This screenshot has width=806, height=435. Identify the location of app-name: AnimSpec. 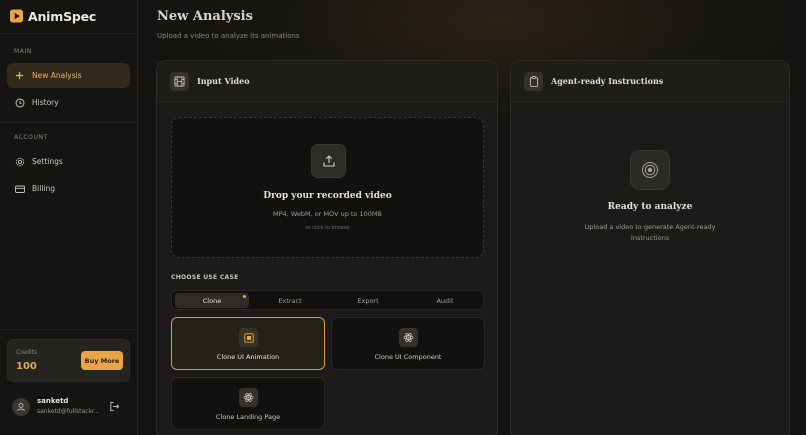
(62, 16).